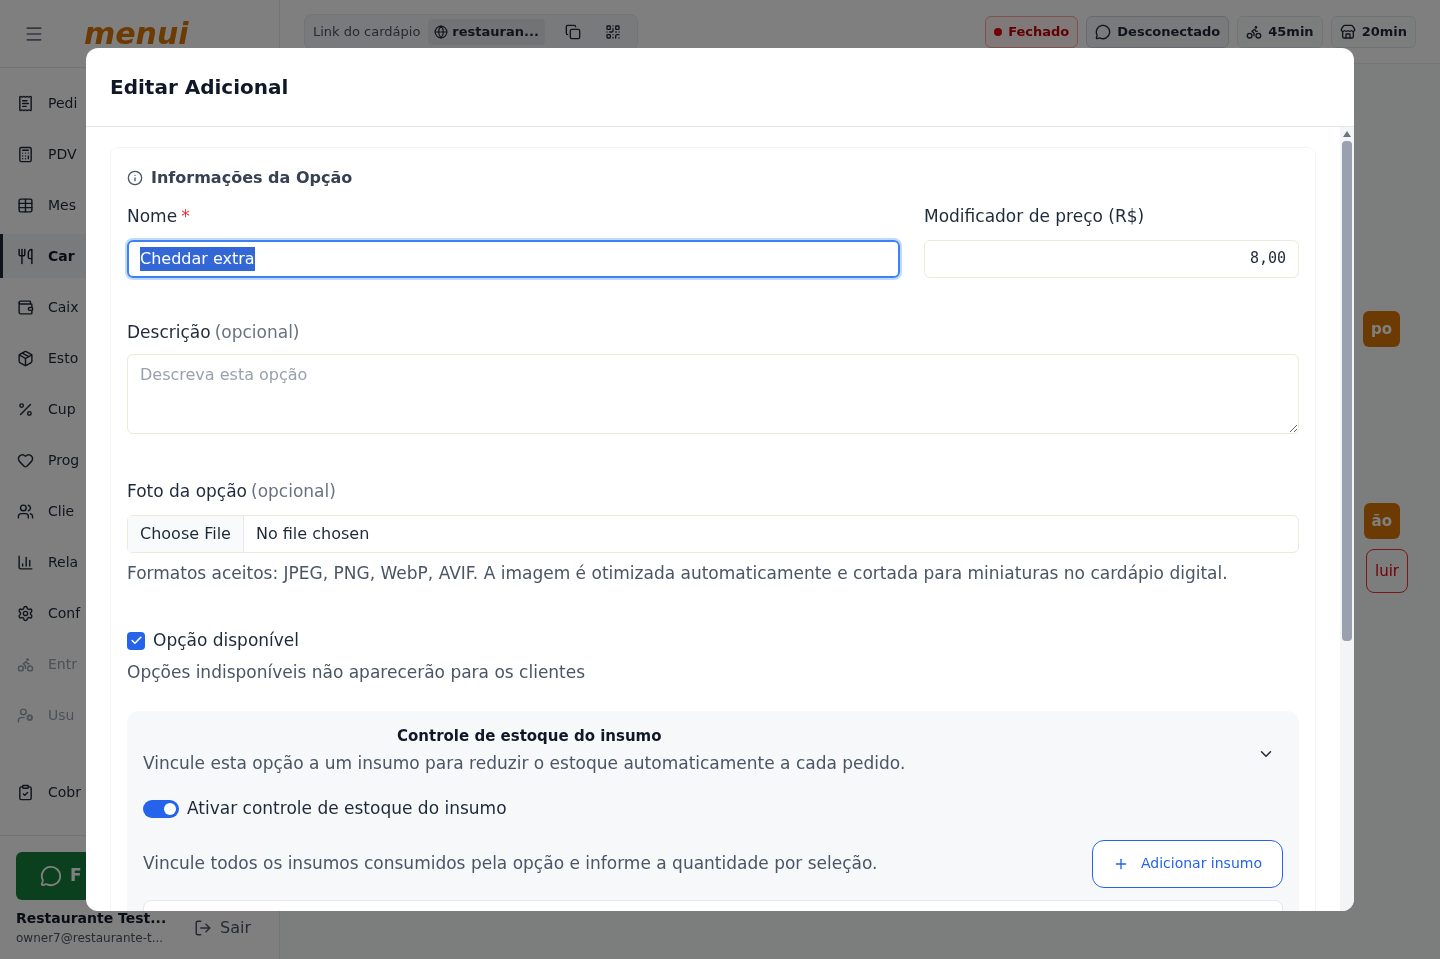 The image size is (1440, 959). What do you see at coordinates (347, 808) in the screenshot?
I see `toggle-label: Ativar controle de estoque do insumo` at bounding box center [347, 808].